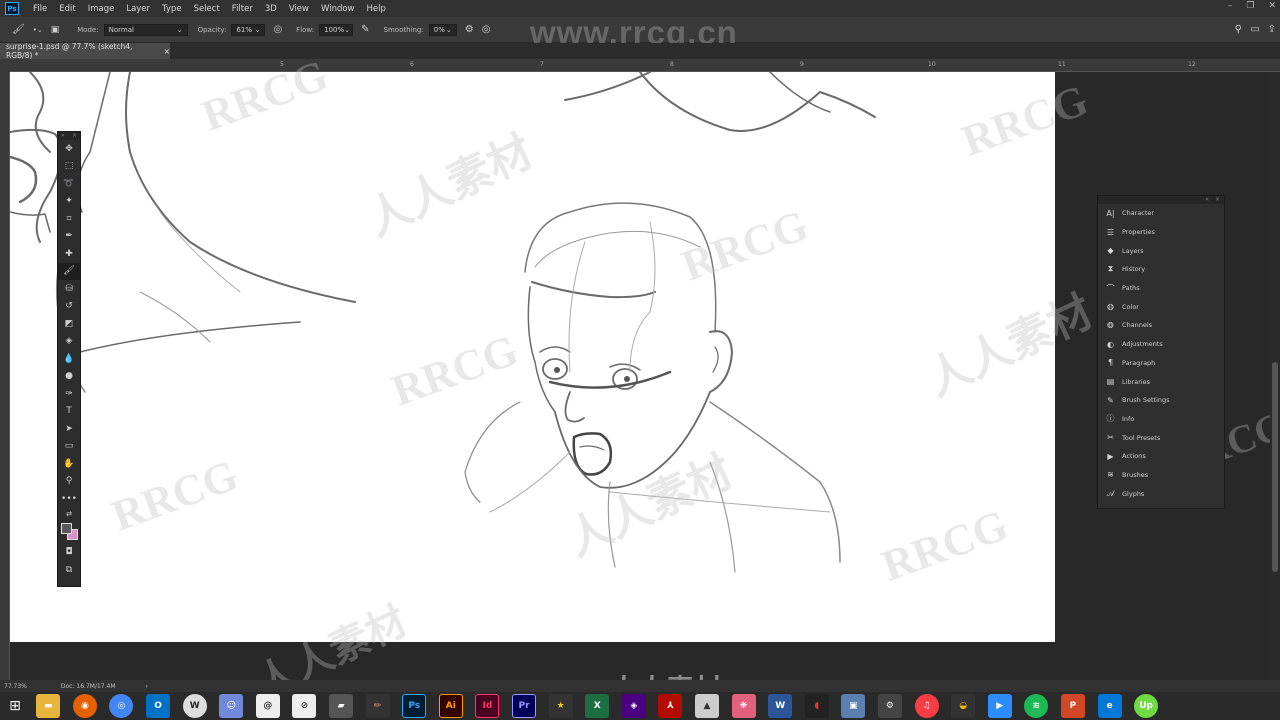  I want to click on gear-icon: ⚙, so click(469, 29).